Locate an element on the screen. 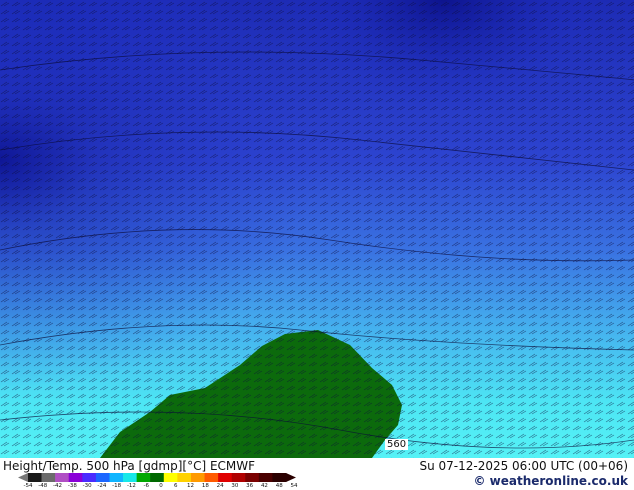 The height and width of the screenshot is (490, 634). colorbar-tick-label: -54 is located at coordinates (28, 486).